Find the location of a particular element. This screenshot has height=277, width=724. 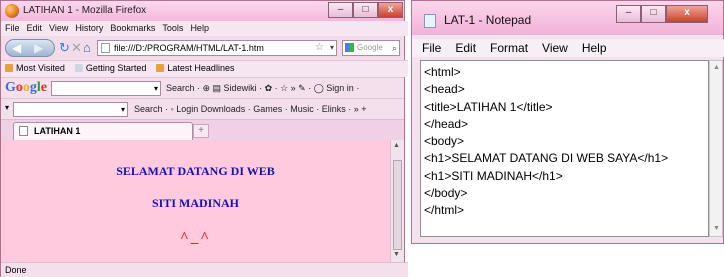

notepad-window-controls: – □ x is located at coordinates (662, 14).